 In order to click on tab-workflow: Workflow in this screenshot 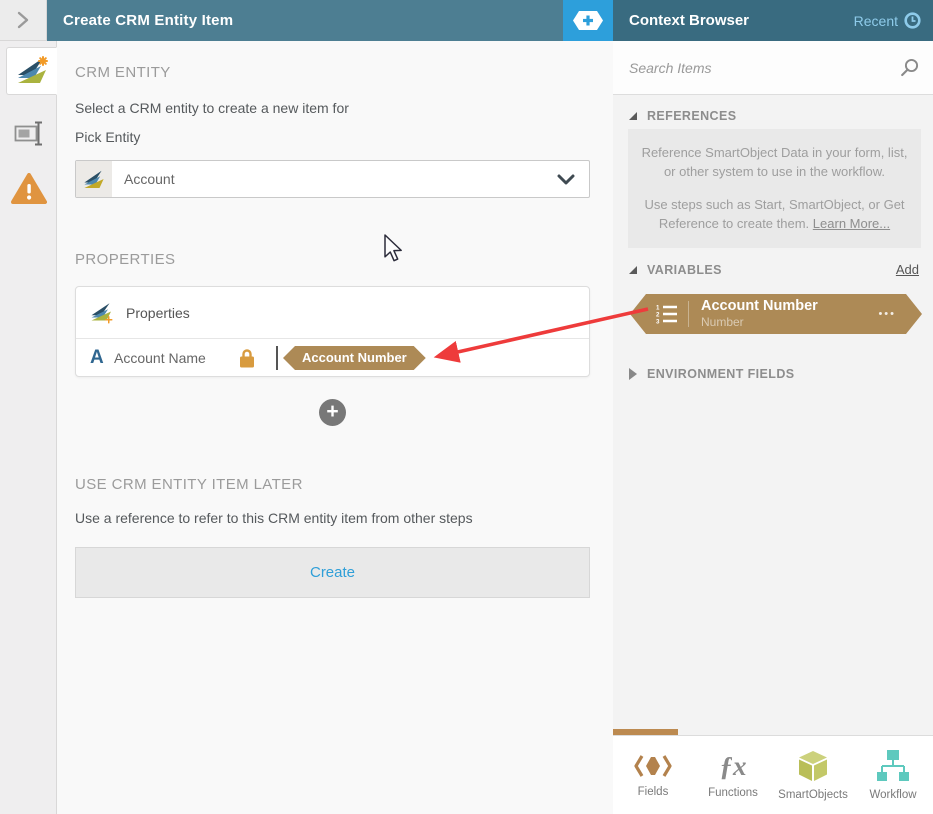, I will do `click(893, 775)`.